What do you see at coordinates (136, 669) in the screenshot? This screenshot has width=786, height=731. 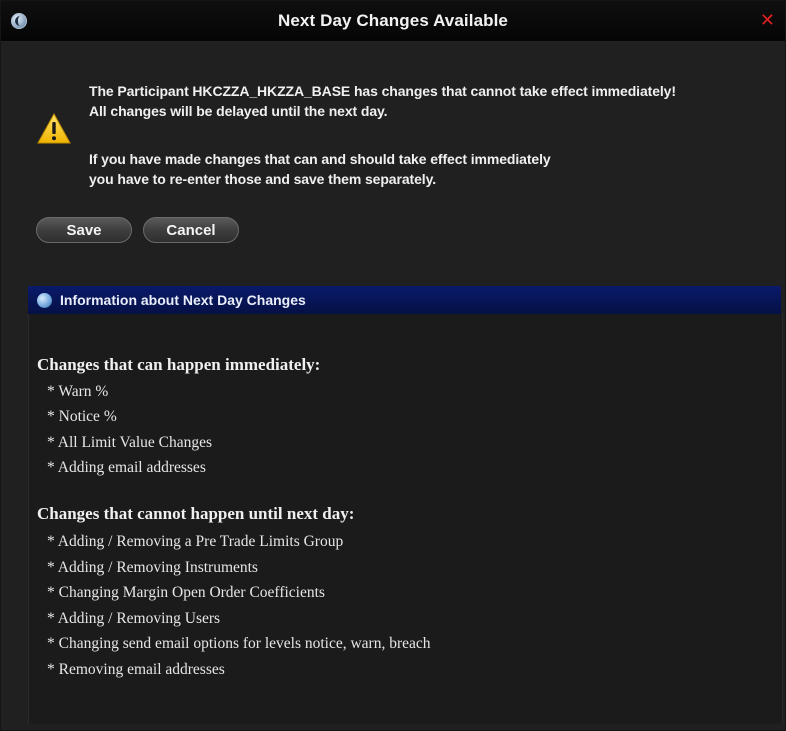 I see `next-day-item: * Removing email addresses` at bounding box center [136, 669].